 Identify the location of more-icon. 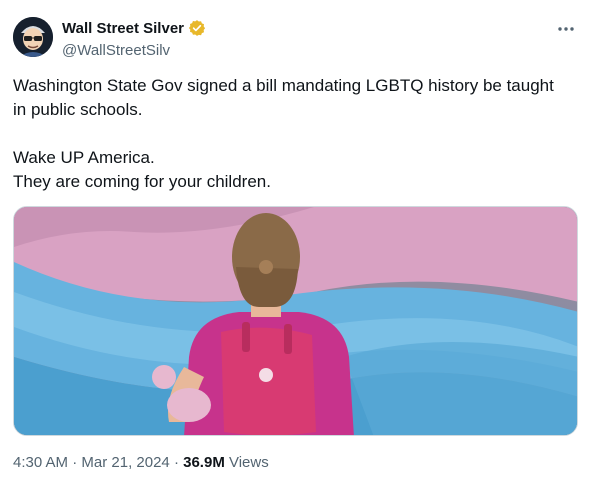
(566, 29).